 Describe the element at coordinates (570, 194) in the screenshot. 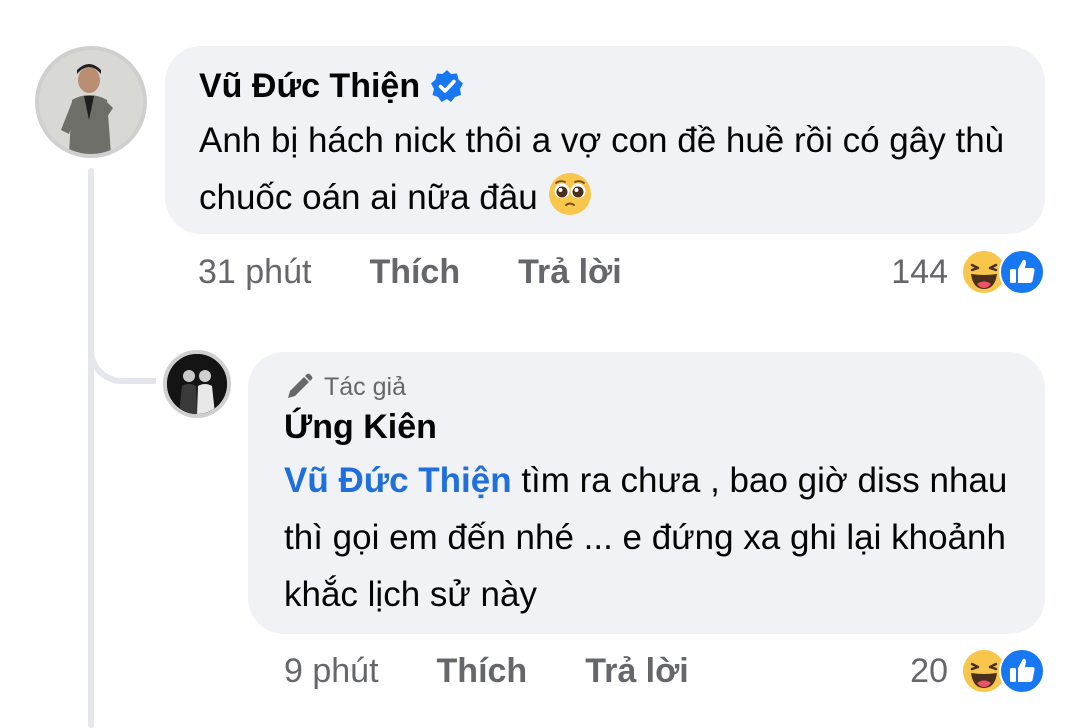

I see `pleading-face-icon` at that location.